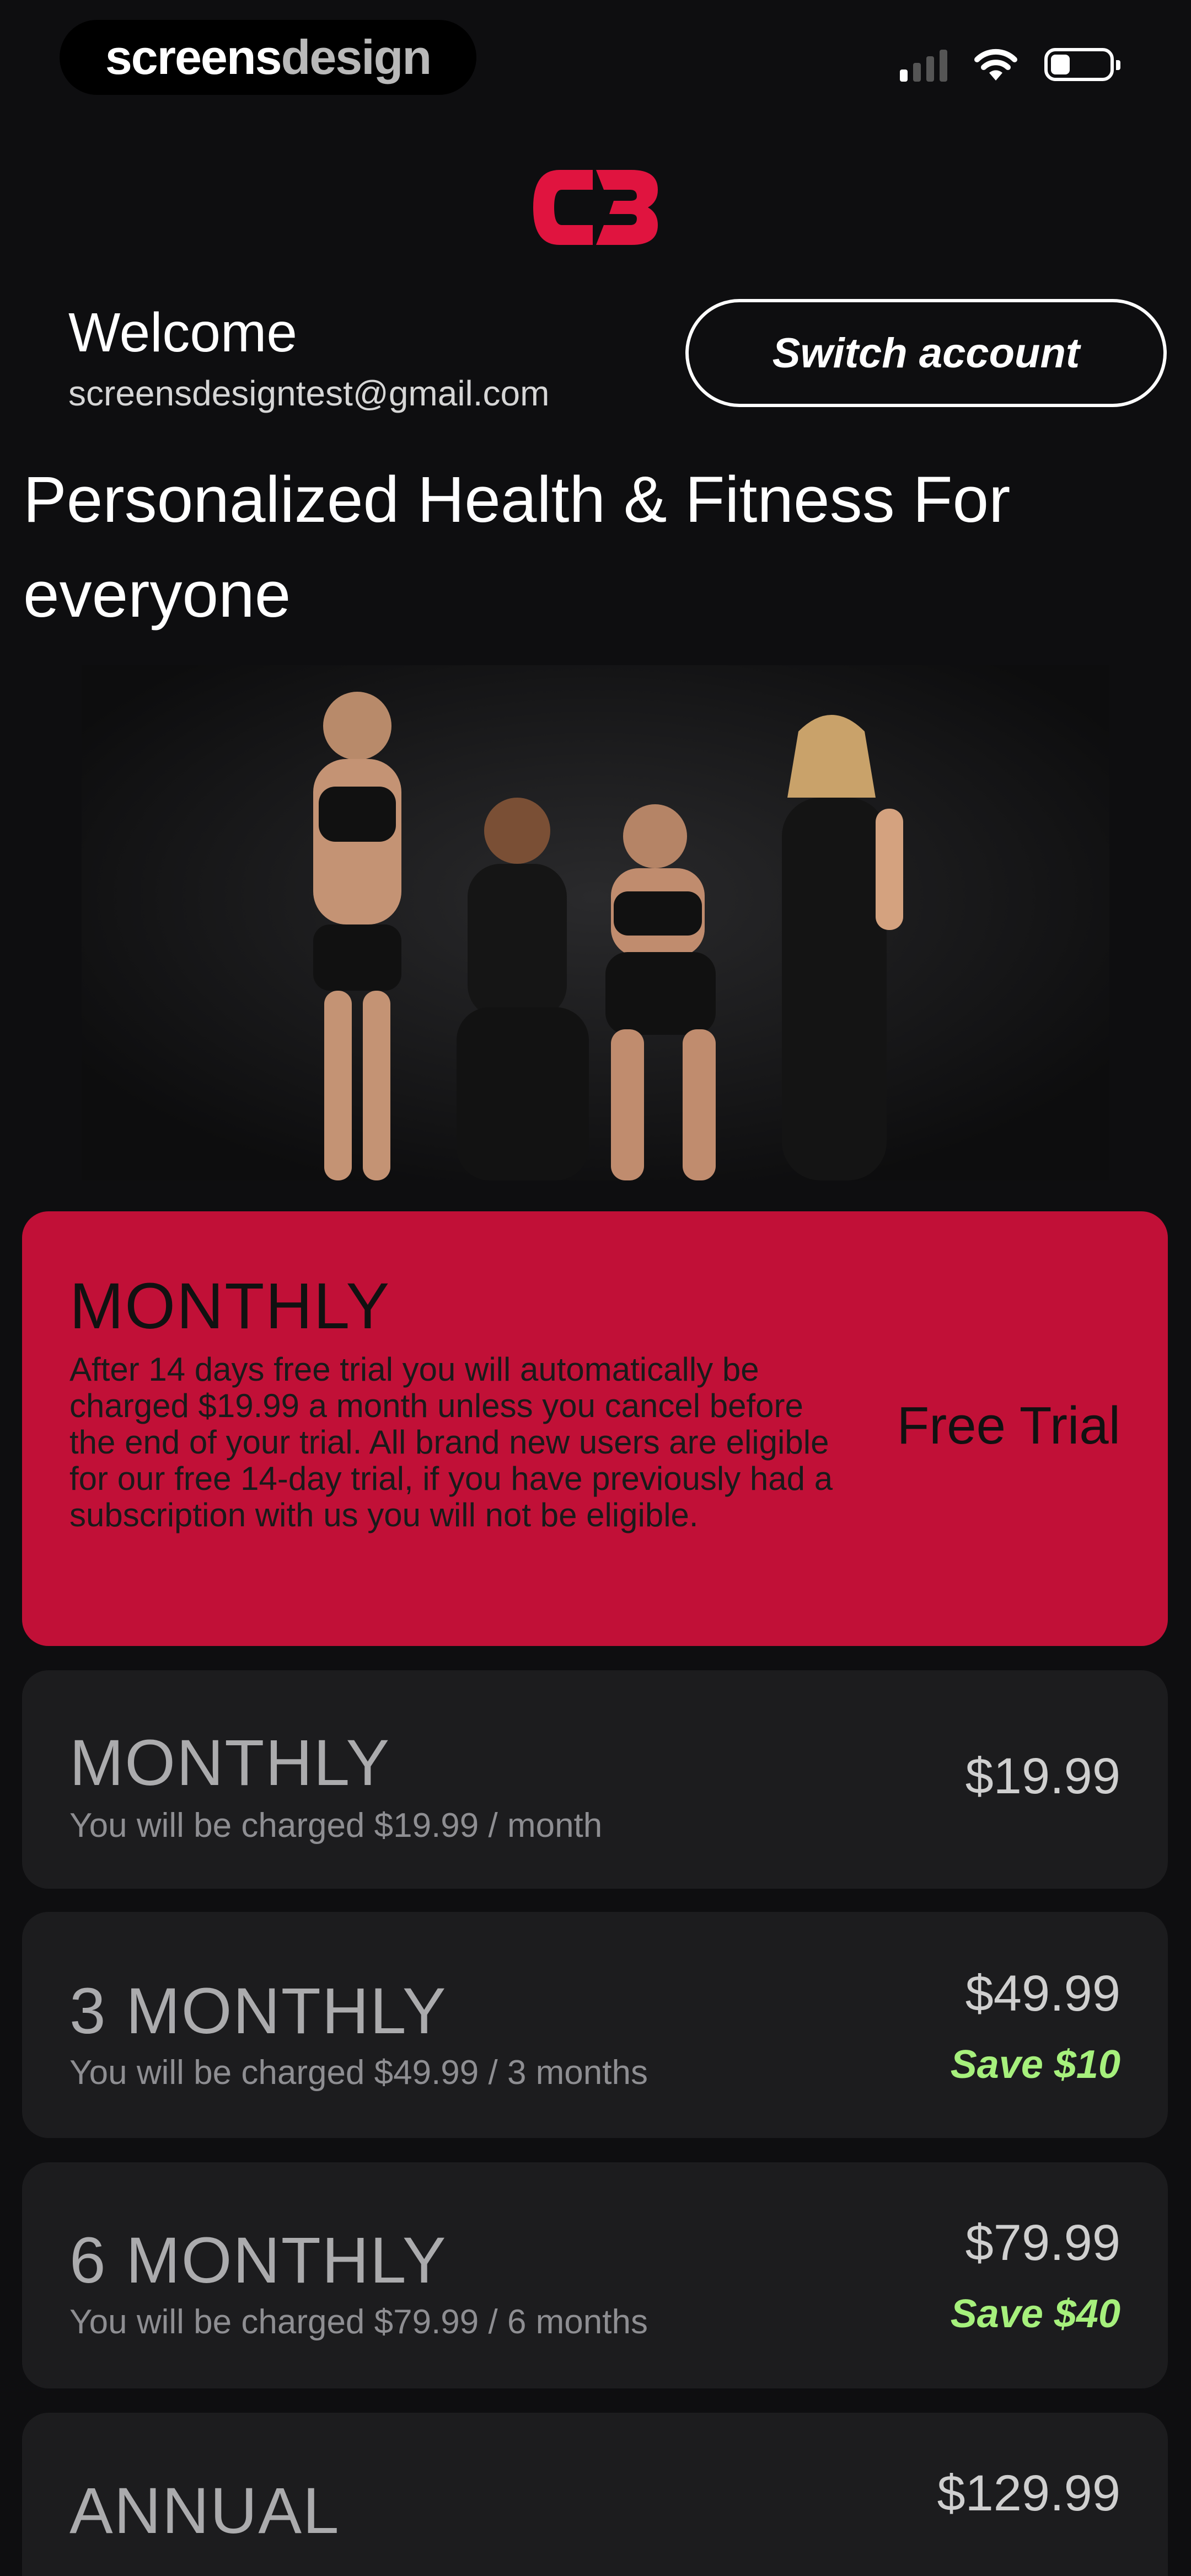 The width and height of the screenshot is (1191, 2576). I want to click on plan-description: You will be charged $19.99 / month, so click(336, 1826).